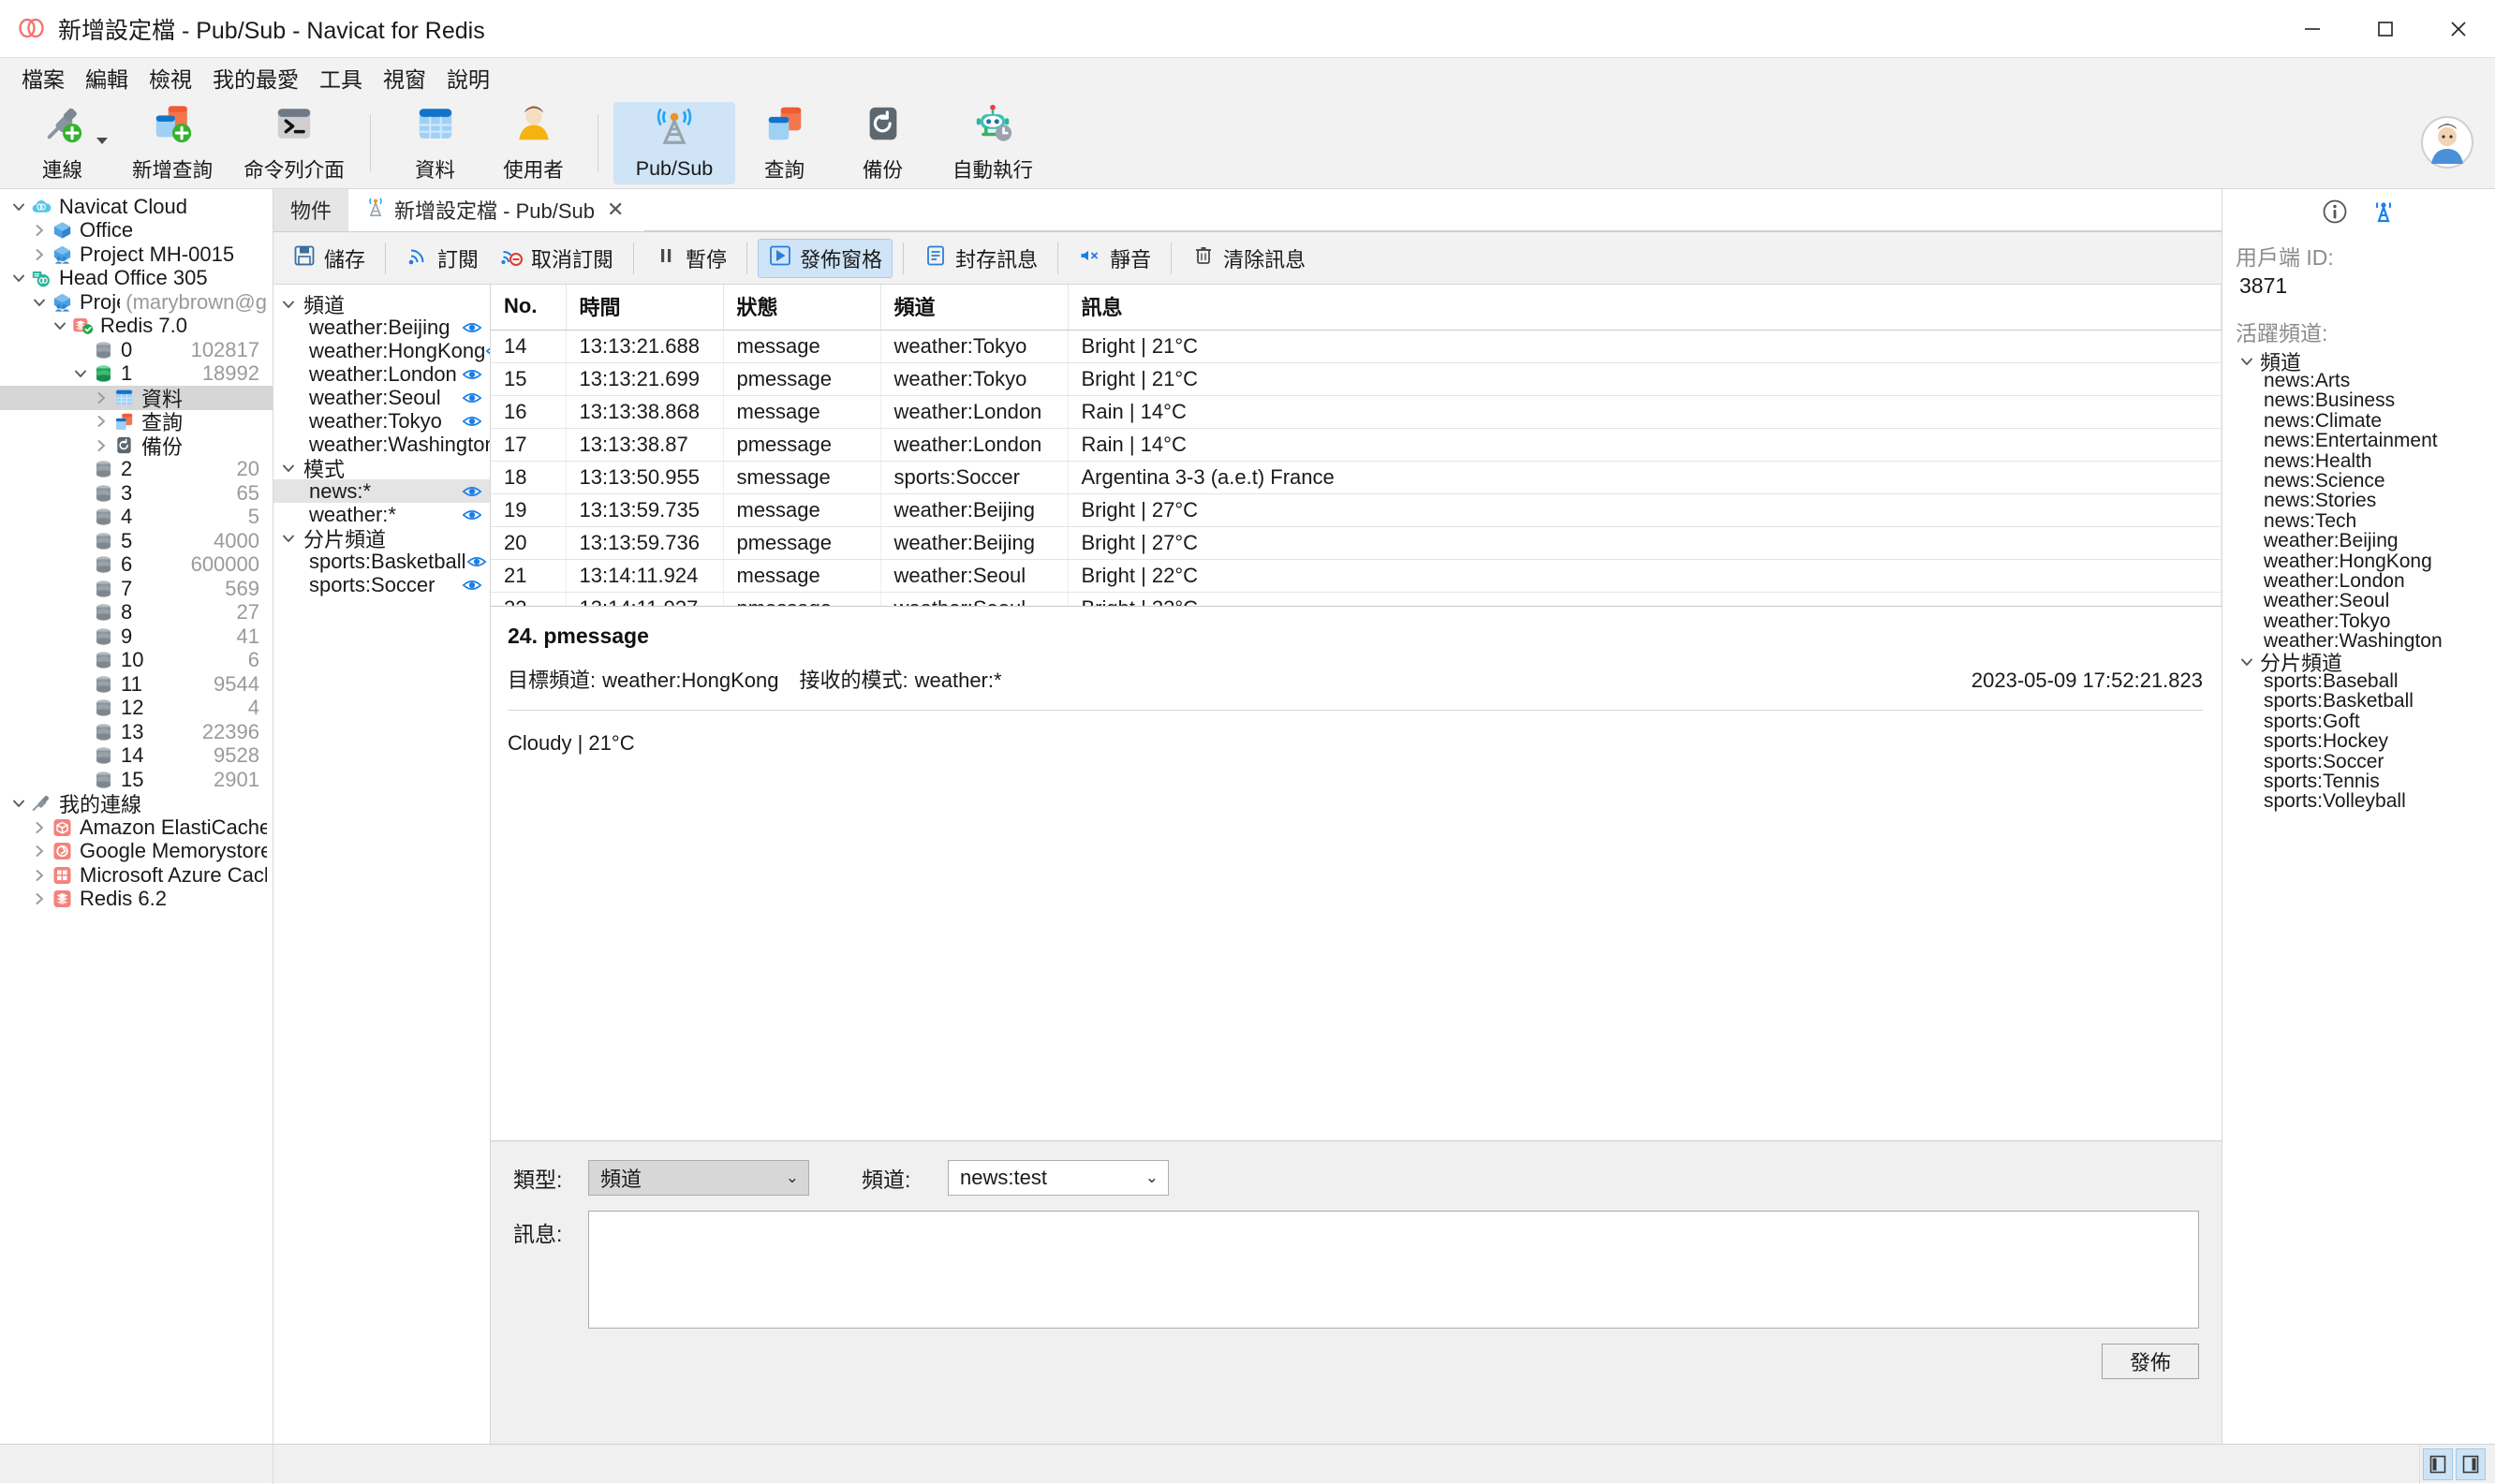  What do you see at coordinates (136, 326) in the screenshot?
I see `tree-item-Redis 7.0: Redis 7.0` at bounding box center [136, 326].